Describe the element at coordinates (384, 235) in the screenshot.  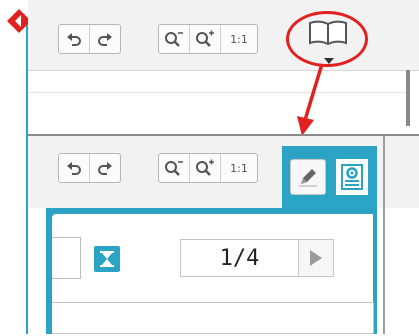
I see `bottom-panel-edge` at that location.